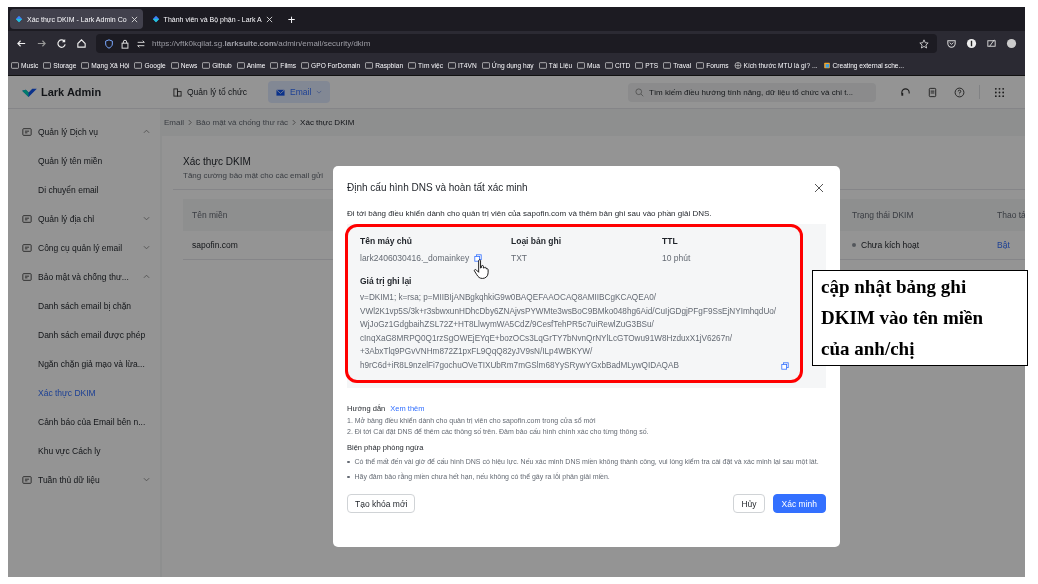 The height and width of the screenshot is (584, 1038). I want to click on headset-icon, so click(905, 92).